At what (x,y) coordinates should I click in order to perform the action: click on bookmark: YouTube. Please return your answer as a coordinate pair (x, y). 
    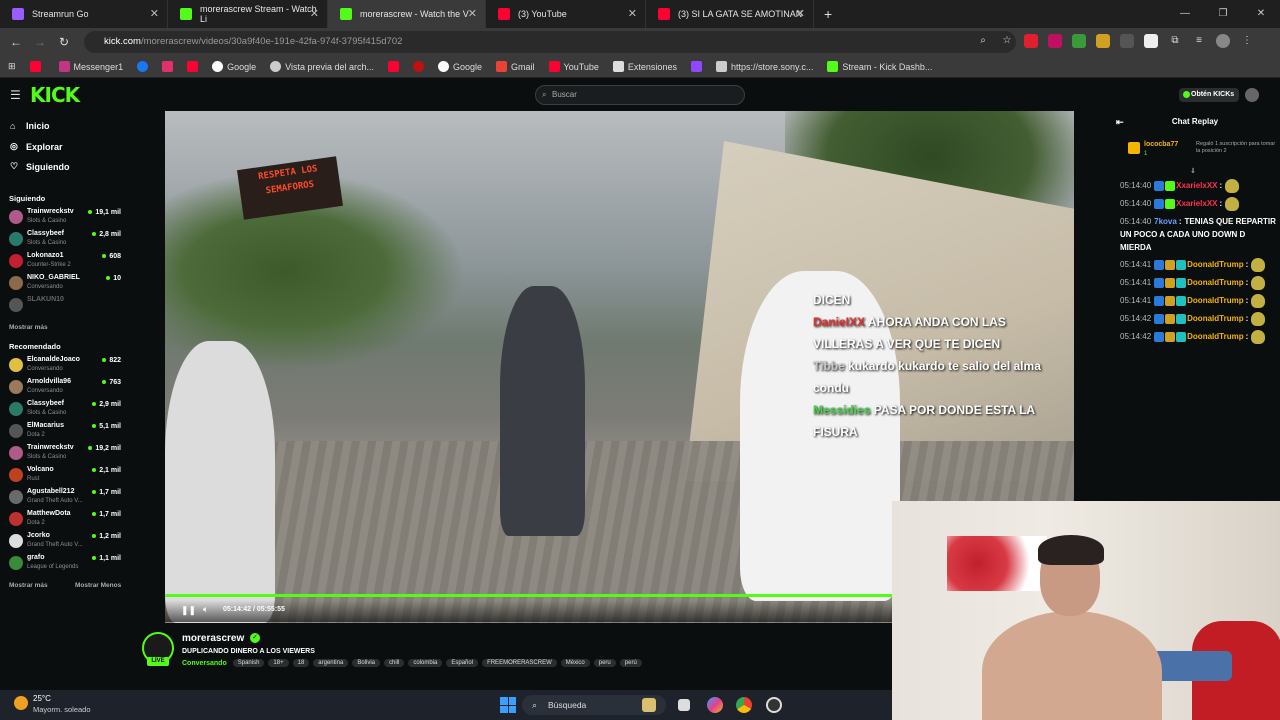
    Looking at the image, I should click on (573, 66).